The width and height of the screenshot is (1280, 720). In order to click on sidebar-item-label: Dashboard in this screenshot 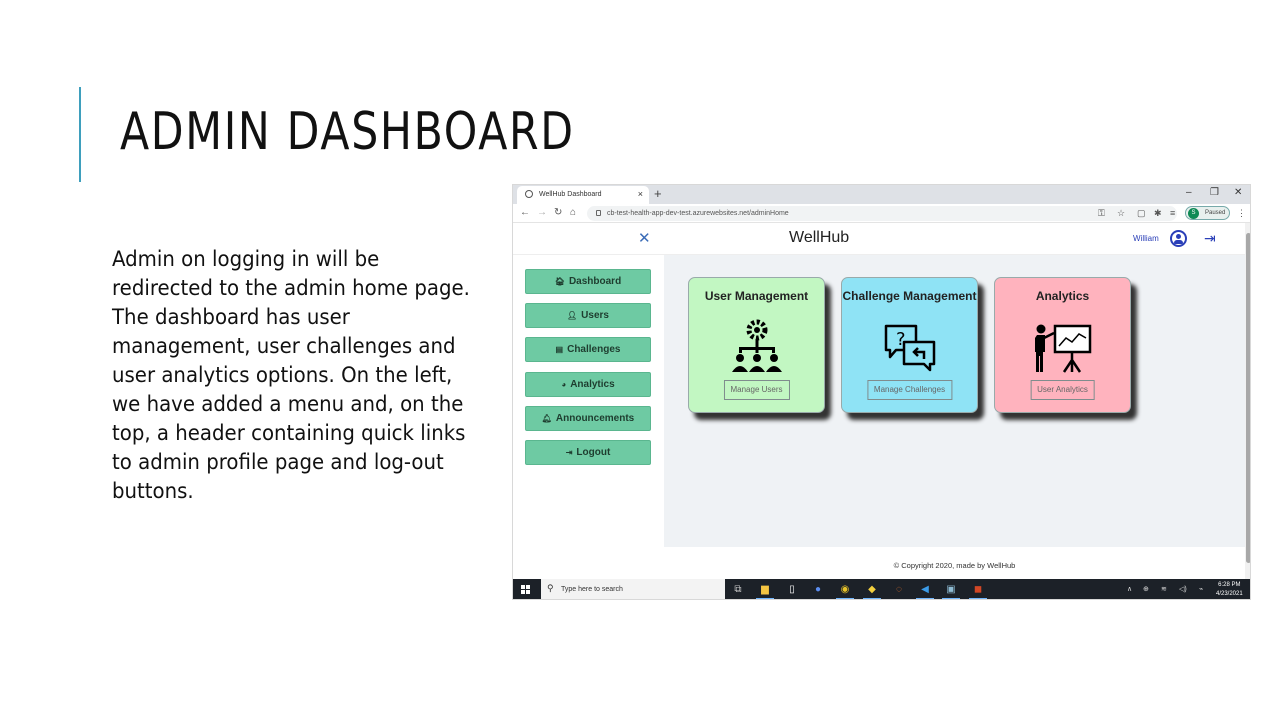, I will do `click(595, 281)`.